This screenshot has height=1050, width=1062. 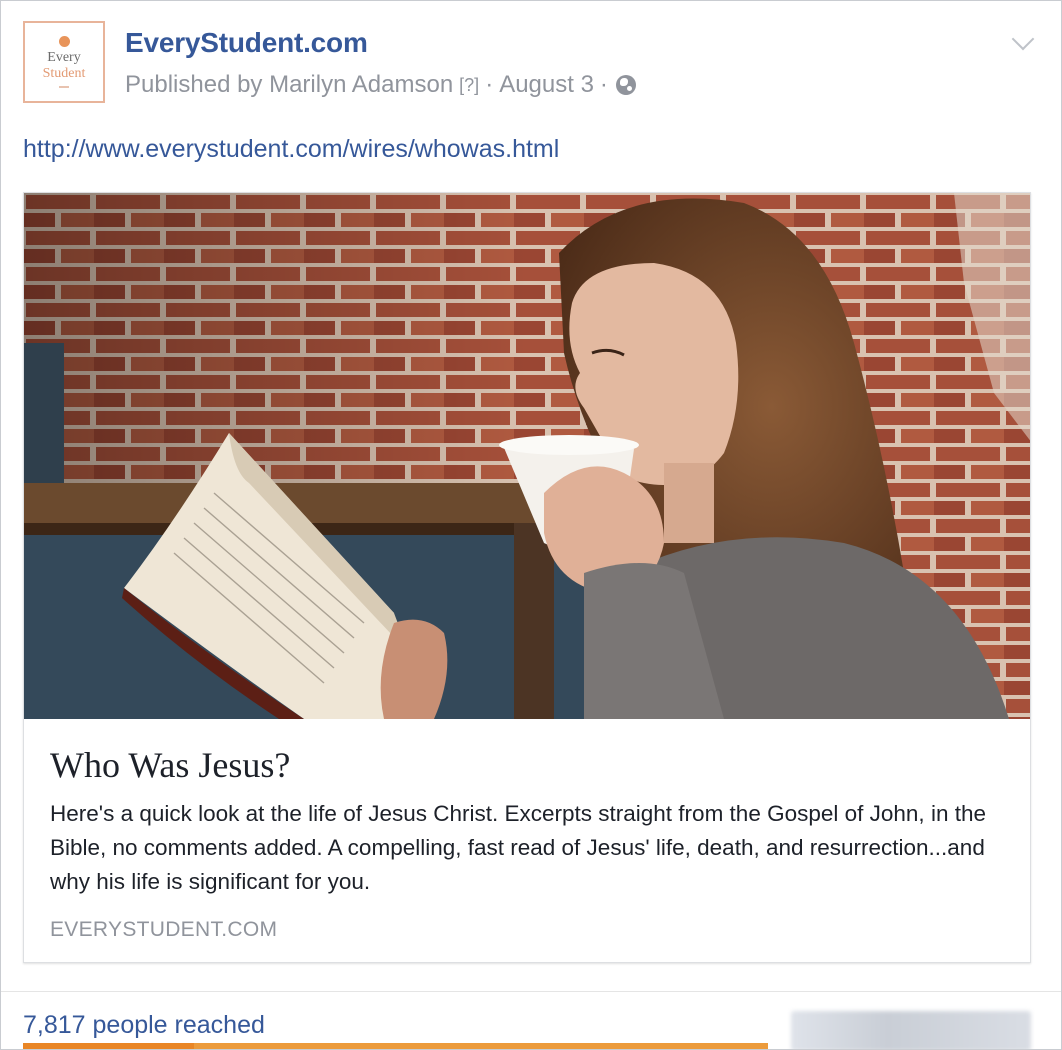 I want to click on post-date: August 3, so click(x=546, y=85).